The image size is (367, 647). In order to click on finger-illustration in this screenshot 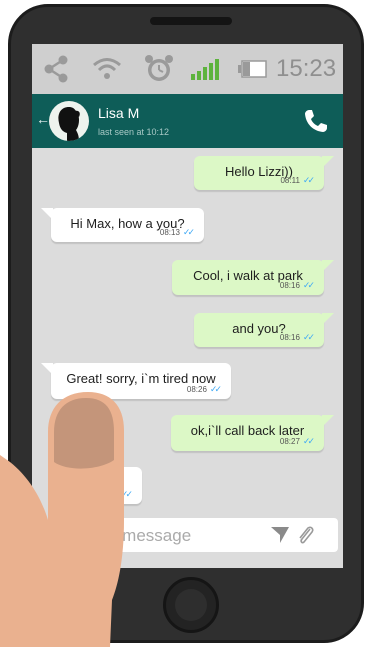, I will do `click(62, 519)`.